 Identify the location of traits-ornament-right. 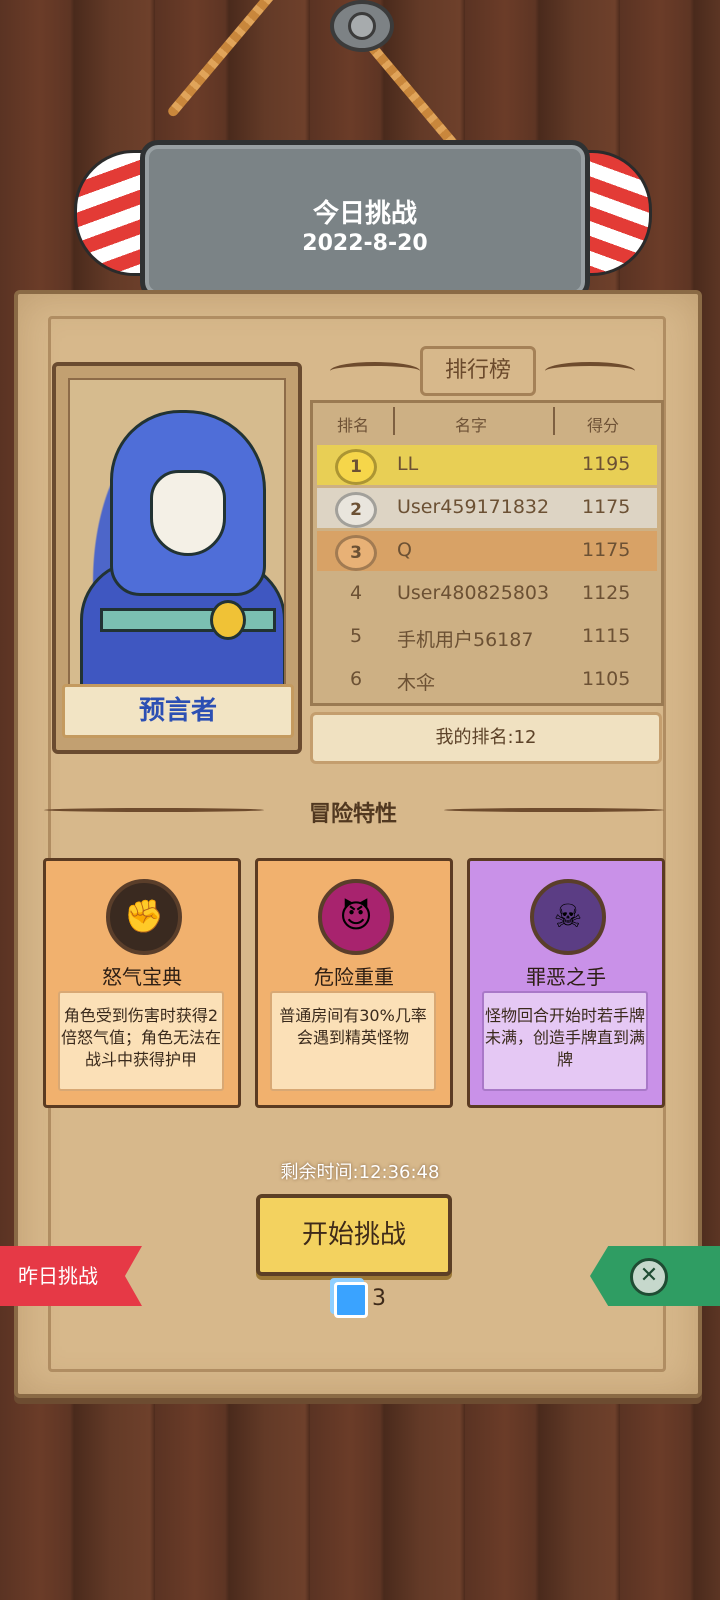
(554, 810).